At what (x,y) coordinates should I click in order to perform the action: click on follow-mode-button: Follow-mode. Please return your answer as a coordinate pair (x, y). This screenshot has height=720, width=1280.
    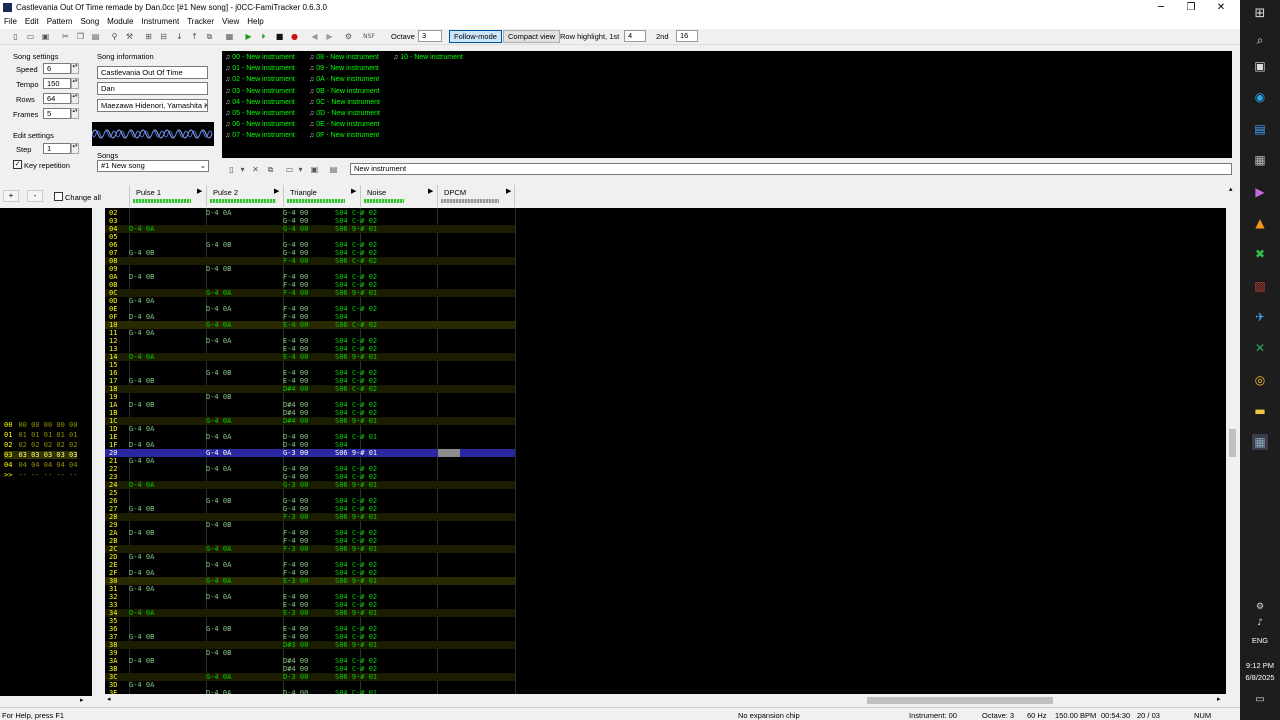
    Looking at the image, I should click on (475, 36).